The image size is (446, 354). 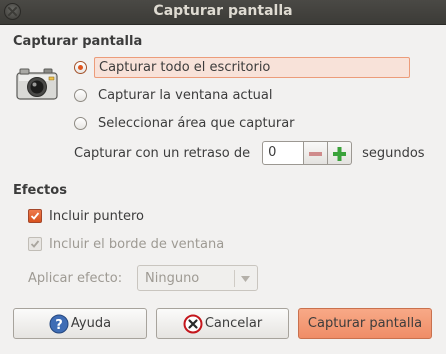 I want to click on help-button-label: Ayuda, so click(x=91, y=323).